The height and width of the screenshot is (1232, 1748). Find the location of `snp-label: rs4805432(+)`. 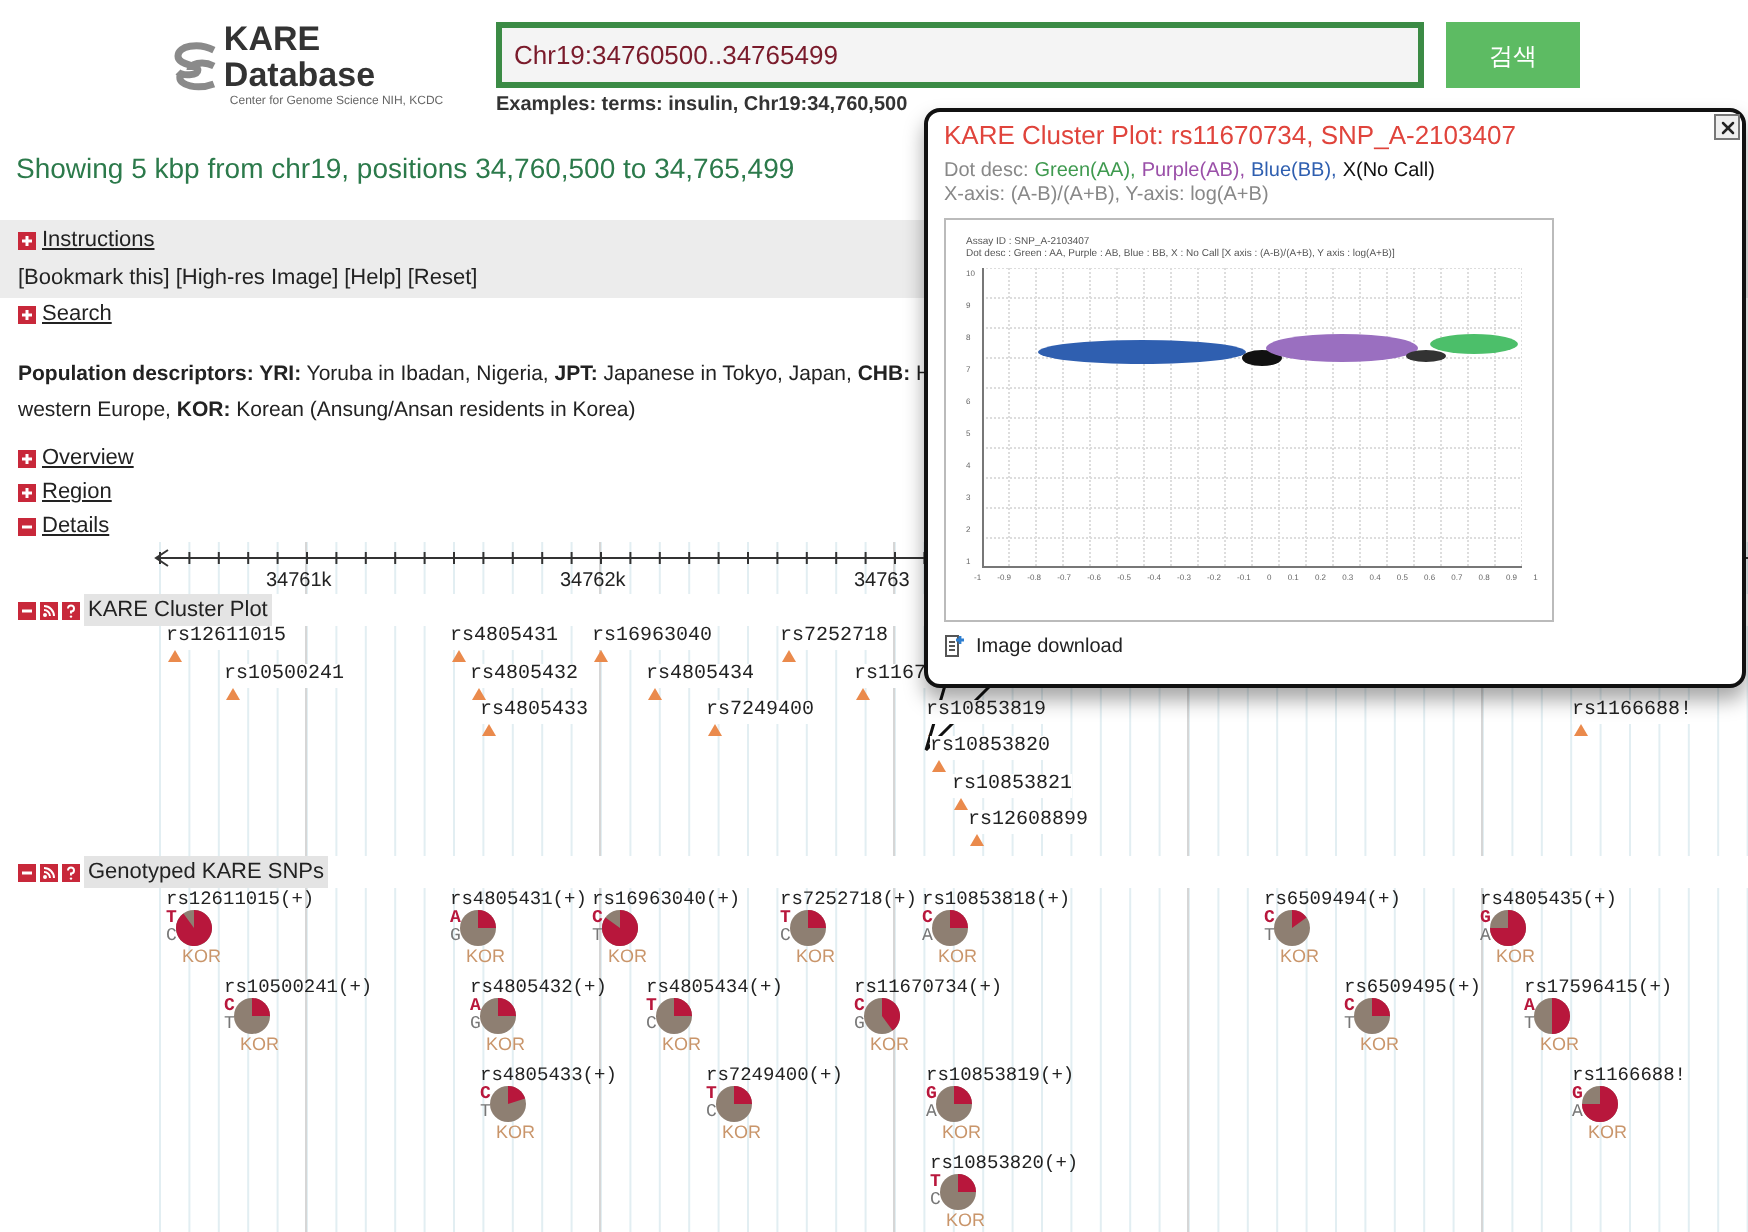

snp-label: rs4805432(+) is located at coordinates (538, 987).